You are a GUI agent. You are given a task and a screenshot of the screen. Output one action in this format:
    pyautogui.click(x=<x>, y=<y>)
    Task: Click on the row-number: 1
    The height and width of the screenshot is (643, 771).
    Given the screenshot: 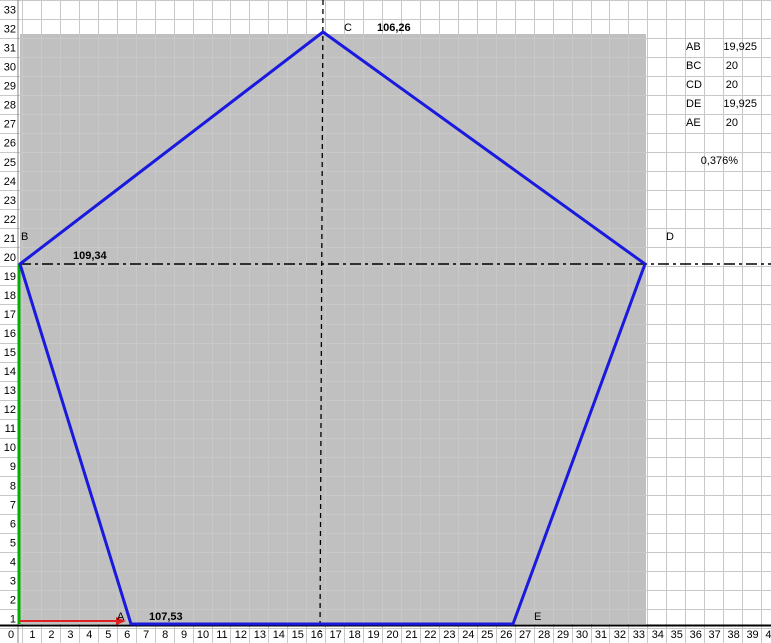 What is the action you would take?
    pyautogui.click(x=13, y=619)
    